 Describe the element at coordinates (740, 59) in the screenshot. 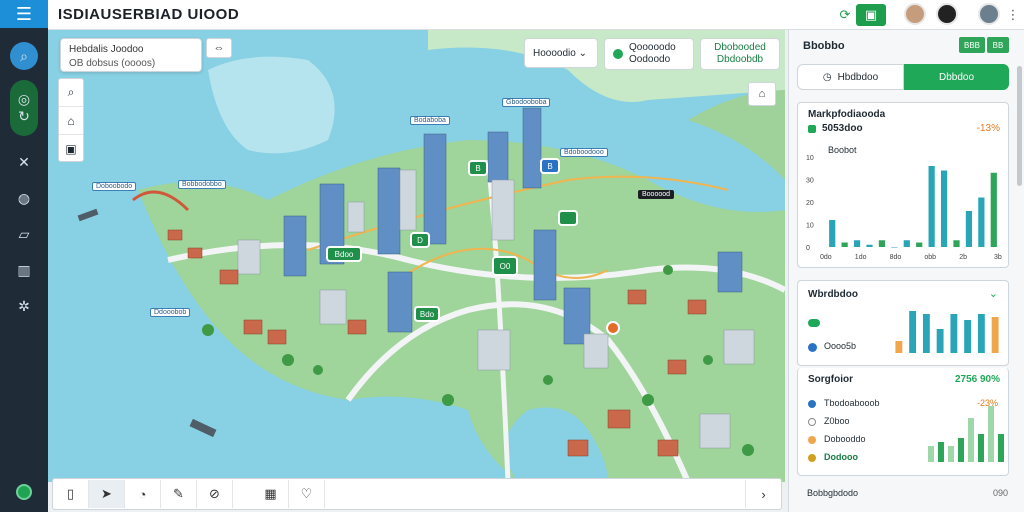

I see `filter-sublabel: Dbdoobdb` at that location.